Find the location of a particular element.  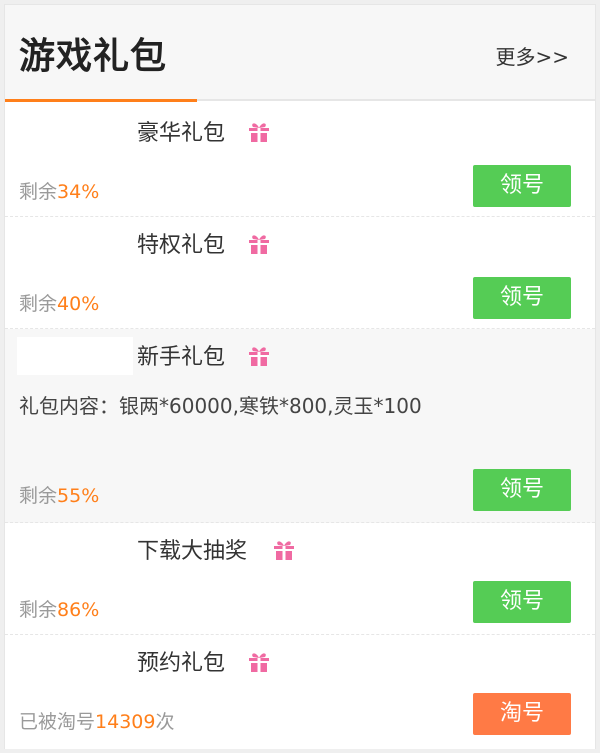

remain-value: 34% is located at coordinates (78, 192).